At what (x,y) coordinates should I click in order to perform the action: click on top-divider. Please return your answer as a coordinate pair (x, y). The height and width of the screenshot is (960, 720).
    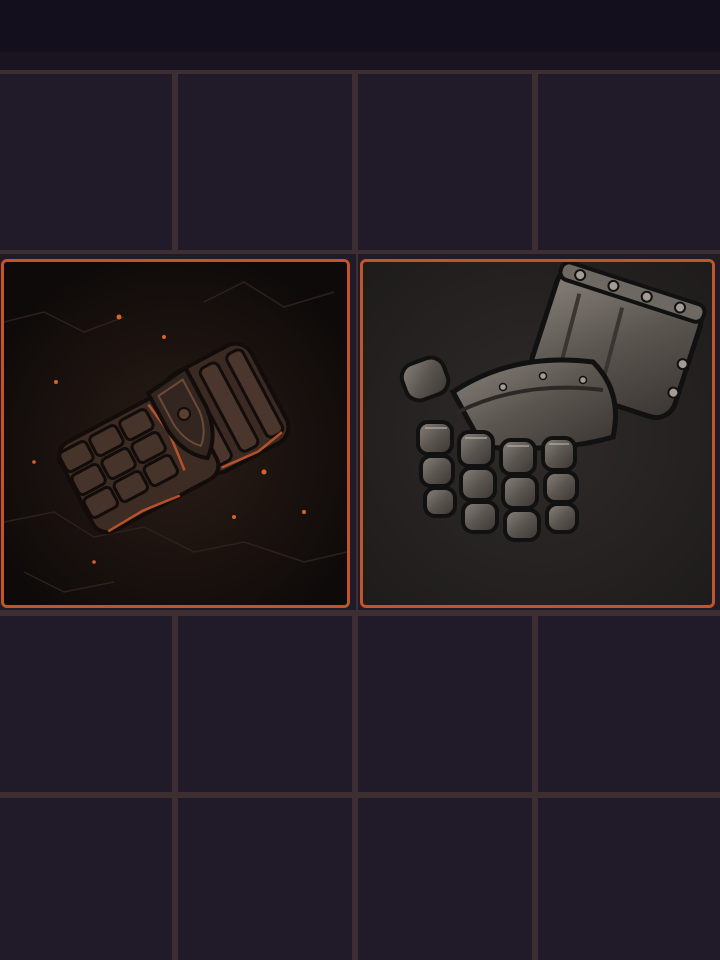
    Looking at the image, I should click on (360, 61).